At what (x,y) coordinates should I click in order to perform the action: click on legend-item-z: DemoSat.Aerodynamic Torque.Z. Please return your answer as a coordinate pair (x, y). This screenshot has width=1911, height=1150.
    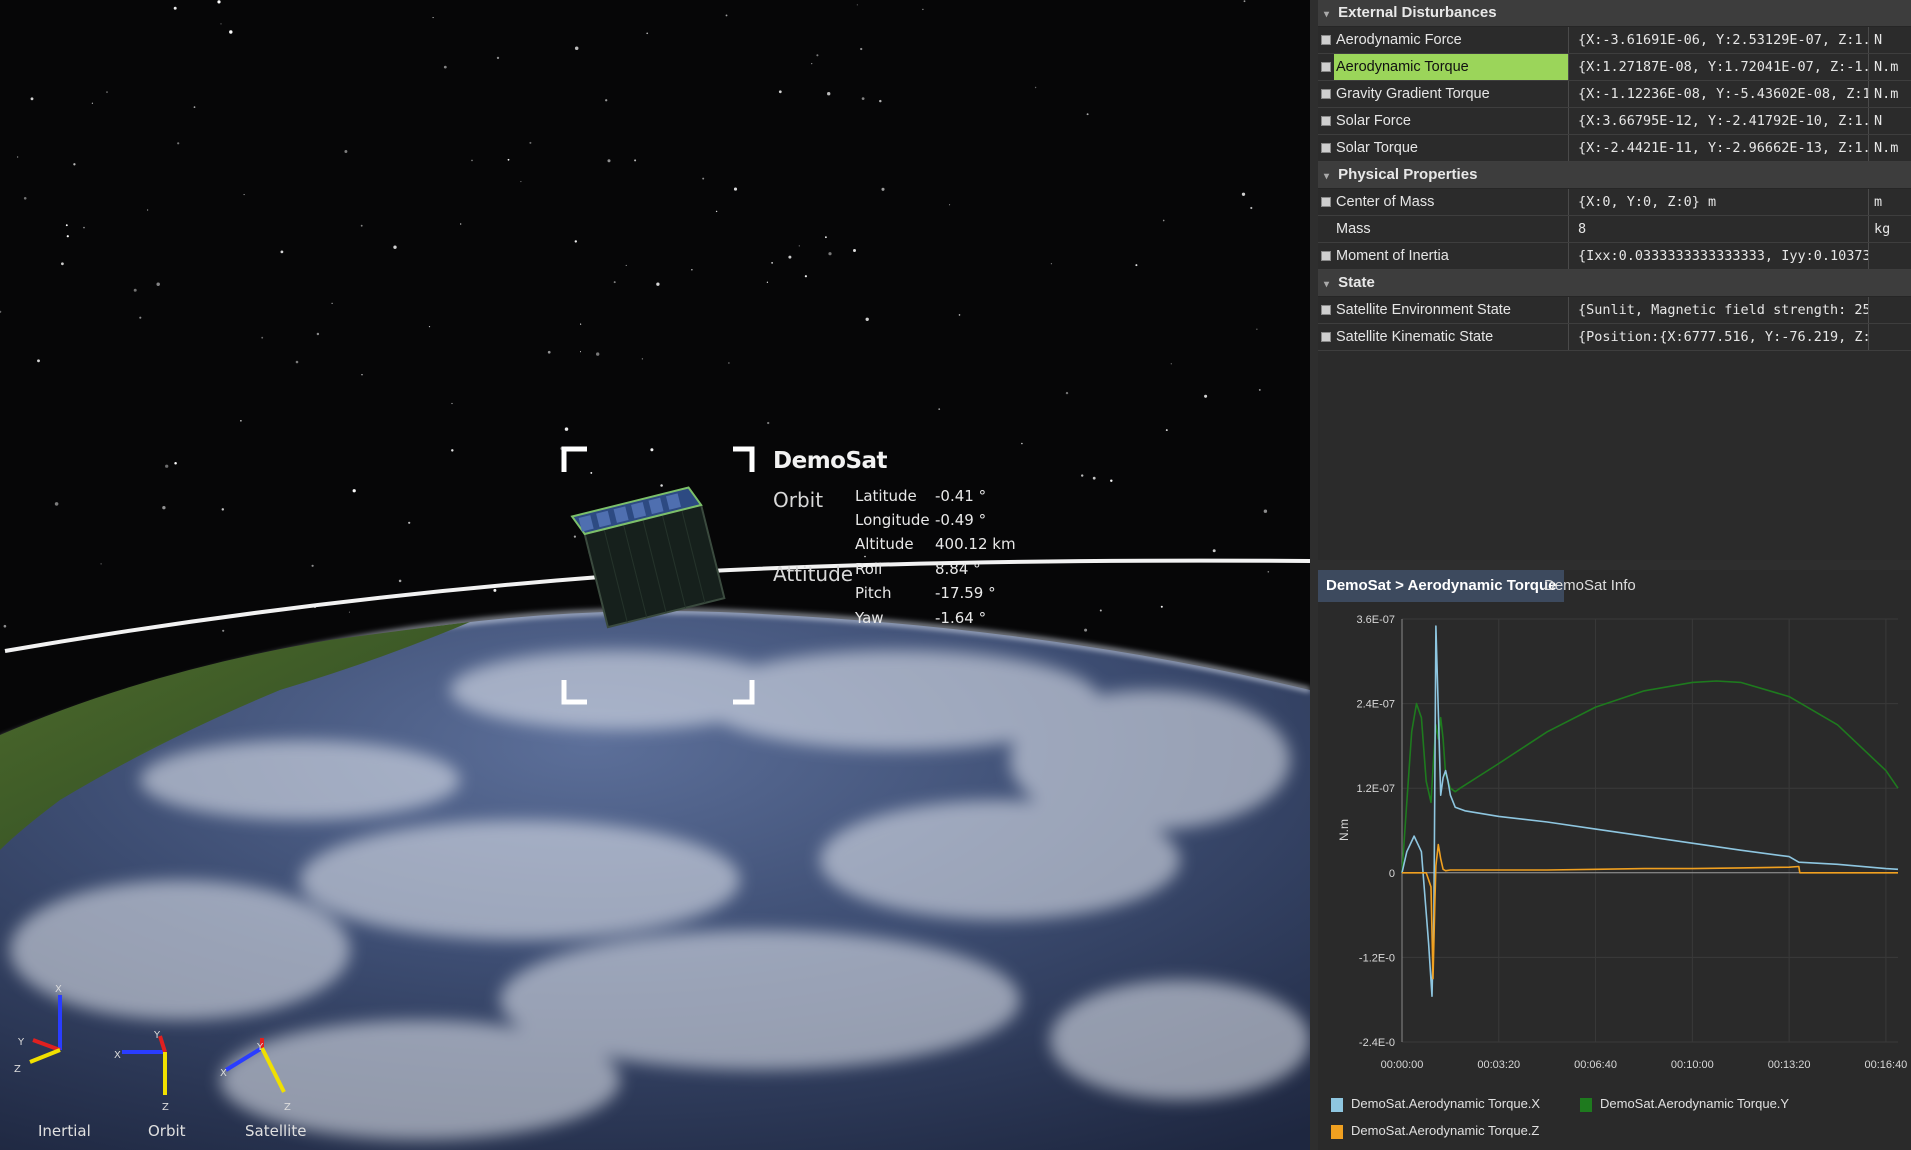
    Looking at the image, I should click on (1435, 1131).